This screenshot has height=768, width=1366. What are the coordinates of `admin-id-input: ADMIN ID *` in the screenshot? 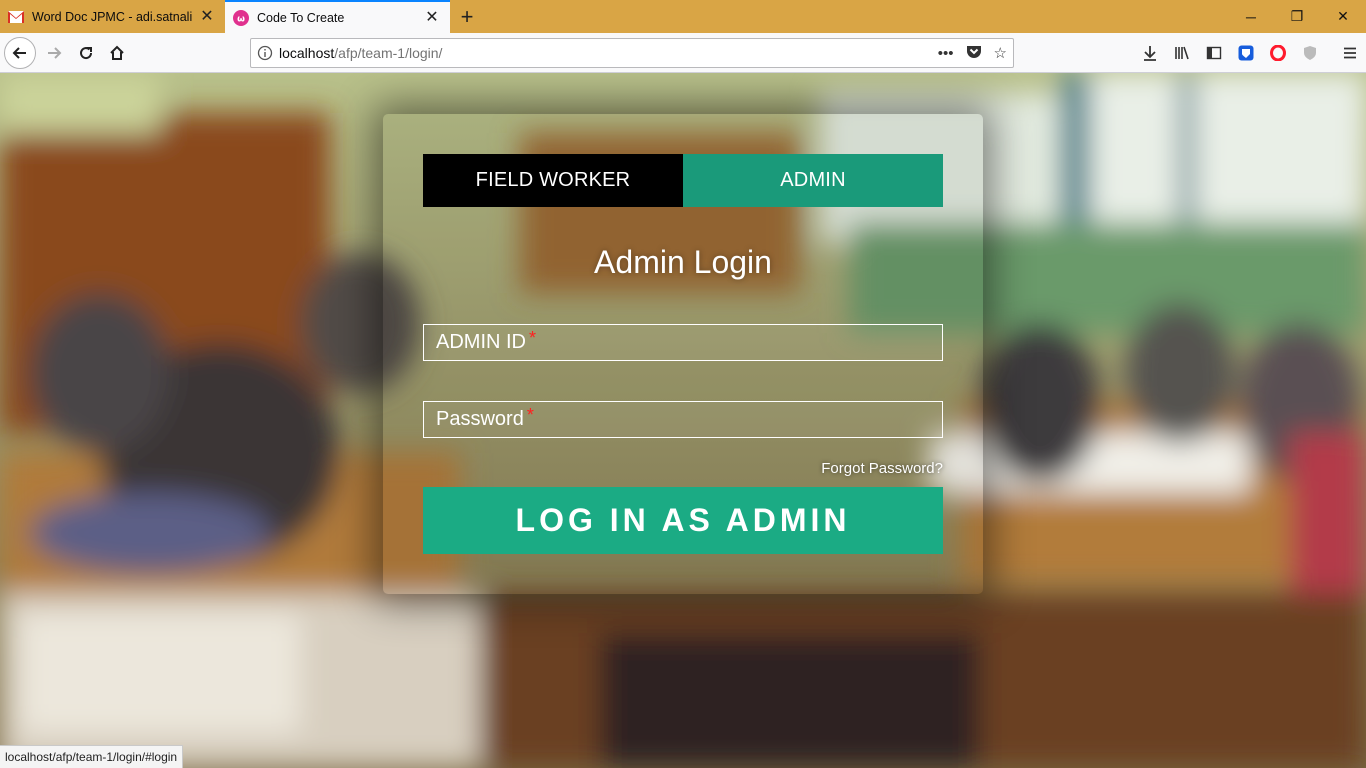 It's located at (683, 342).